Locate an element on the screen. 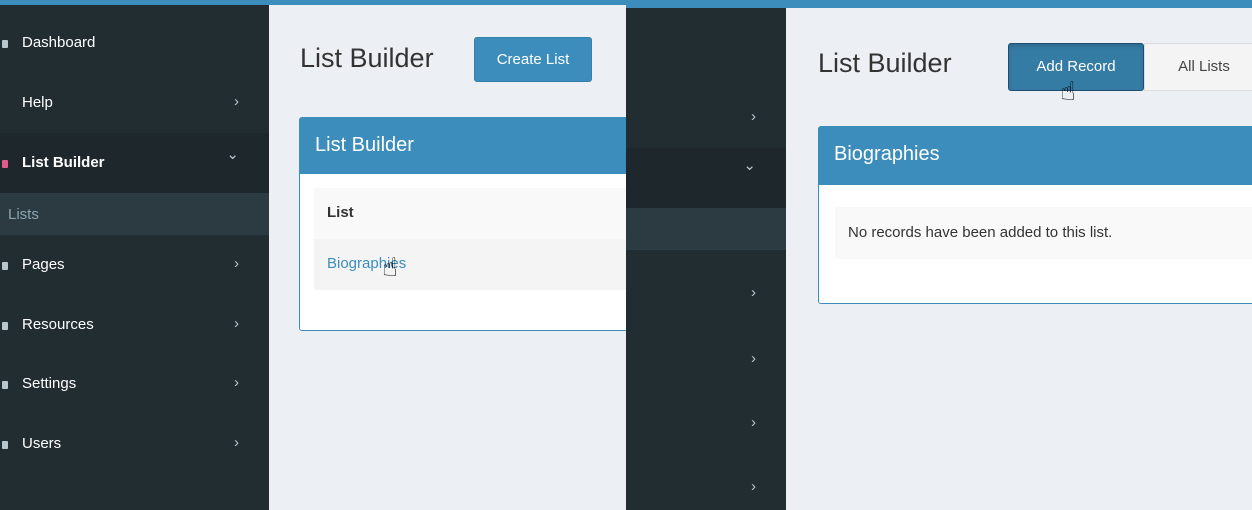  sidebar-item-list-builder: List Builder ⌄ is located at coordinates (134, 163).